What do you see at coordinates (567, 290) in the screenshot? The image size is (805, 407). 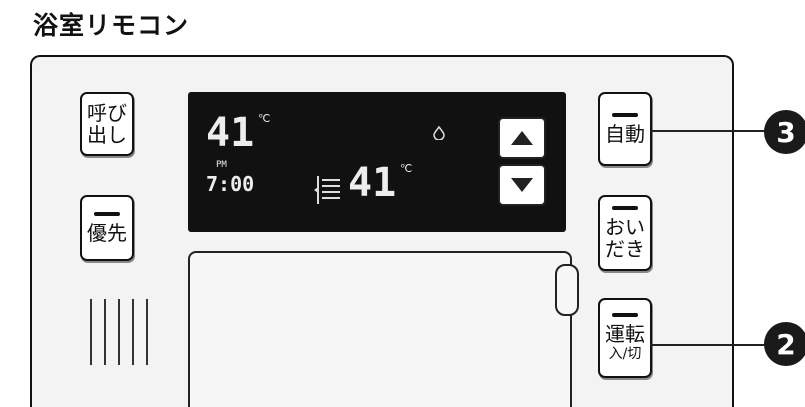 I see `cover-latch` at bounding box center [567, 290].